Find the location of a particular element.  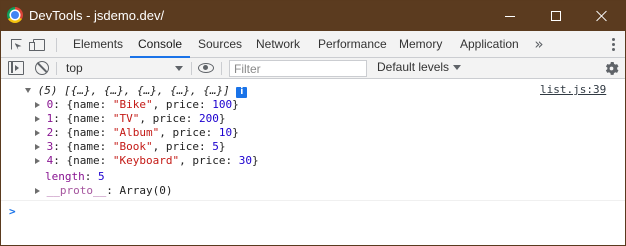

inspect-icon is located at coordinates (16, 44).